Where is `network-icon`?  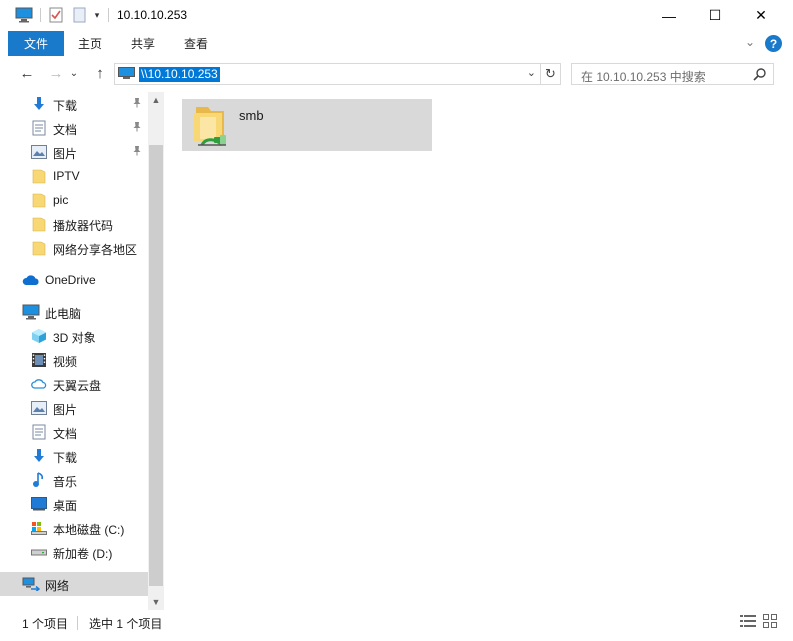 network-icon is located at coordinates (31, 584).